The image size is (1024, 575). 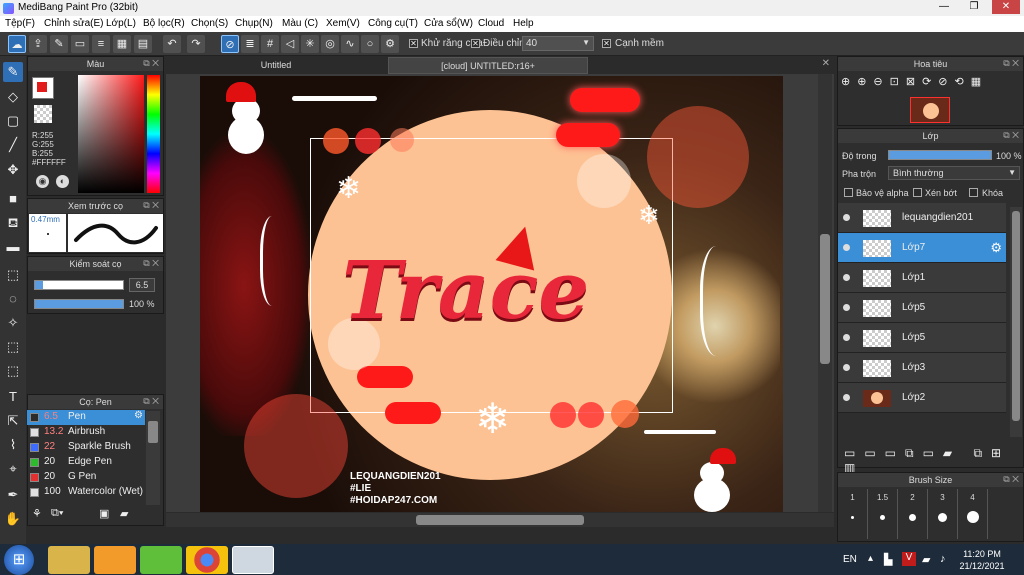 I want to click on layer-opacity-slider, so click(x=940, y=155).